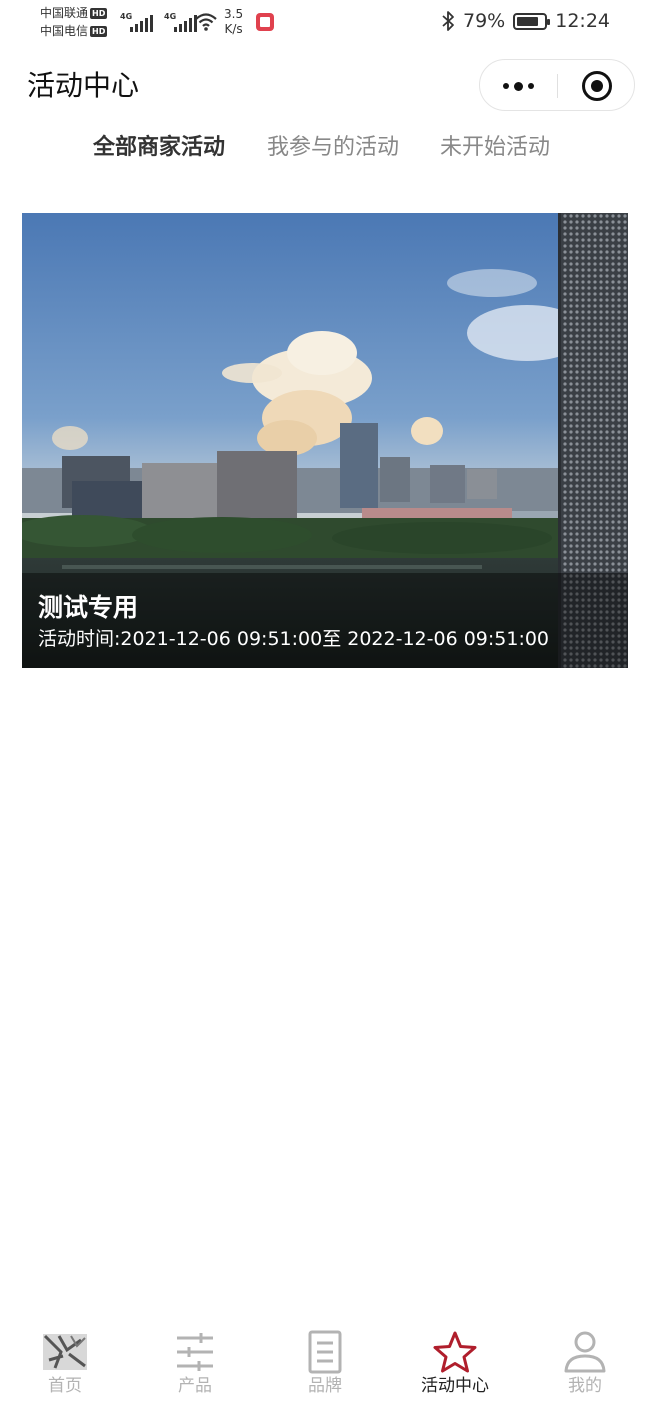 Image resolution: width=650 pixels, height=1408 pixels. What do you see at coordinates (518, 86) in the screenshot?
I see `more-button` at bounding box center [518, 86].